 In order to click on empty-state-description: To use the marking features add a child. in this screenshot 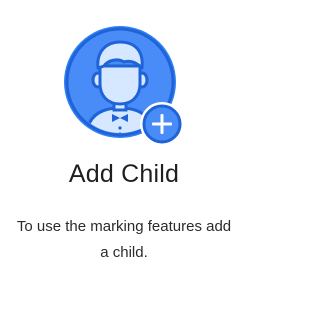, I will do `click(124, 239)`.